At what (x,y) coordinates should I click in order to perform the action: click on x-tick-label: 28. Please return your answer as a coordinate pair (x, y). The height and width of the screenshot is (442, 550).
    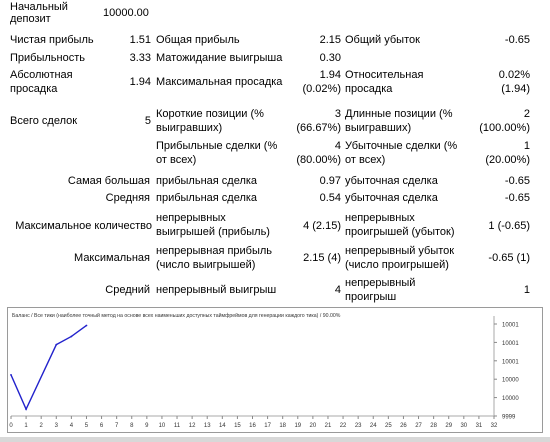
    Looking at the image, I should click on (433, 426).